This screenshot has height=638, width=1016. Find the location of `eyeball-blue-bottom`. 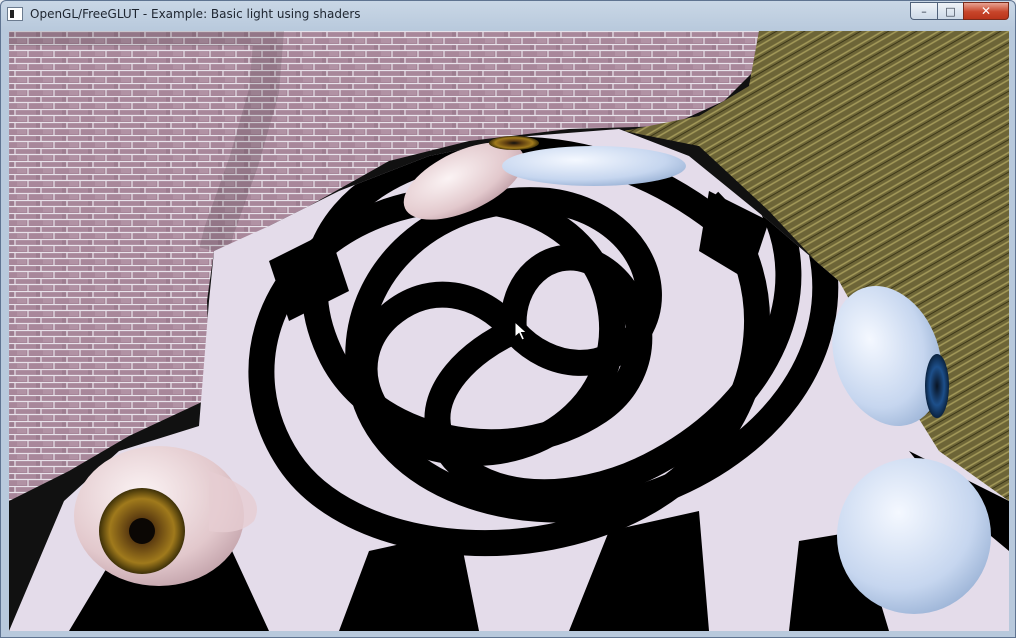

eyeball-blue-bottom is located at coordinates (914, 536).